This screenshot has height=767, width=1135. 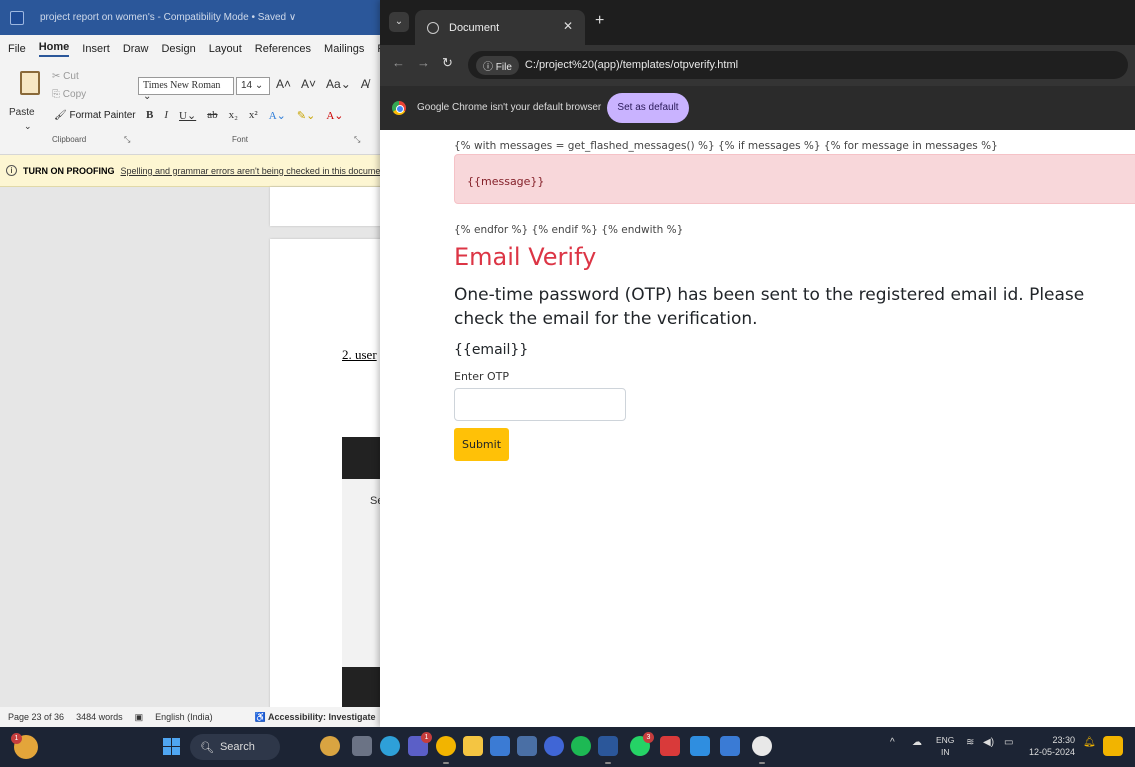 What do you see at coordinates (892, 742) in the screenshot?
I see `tray-overflow-icon: ^` at bounding box center [892, 742].